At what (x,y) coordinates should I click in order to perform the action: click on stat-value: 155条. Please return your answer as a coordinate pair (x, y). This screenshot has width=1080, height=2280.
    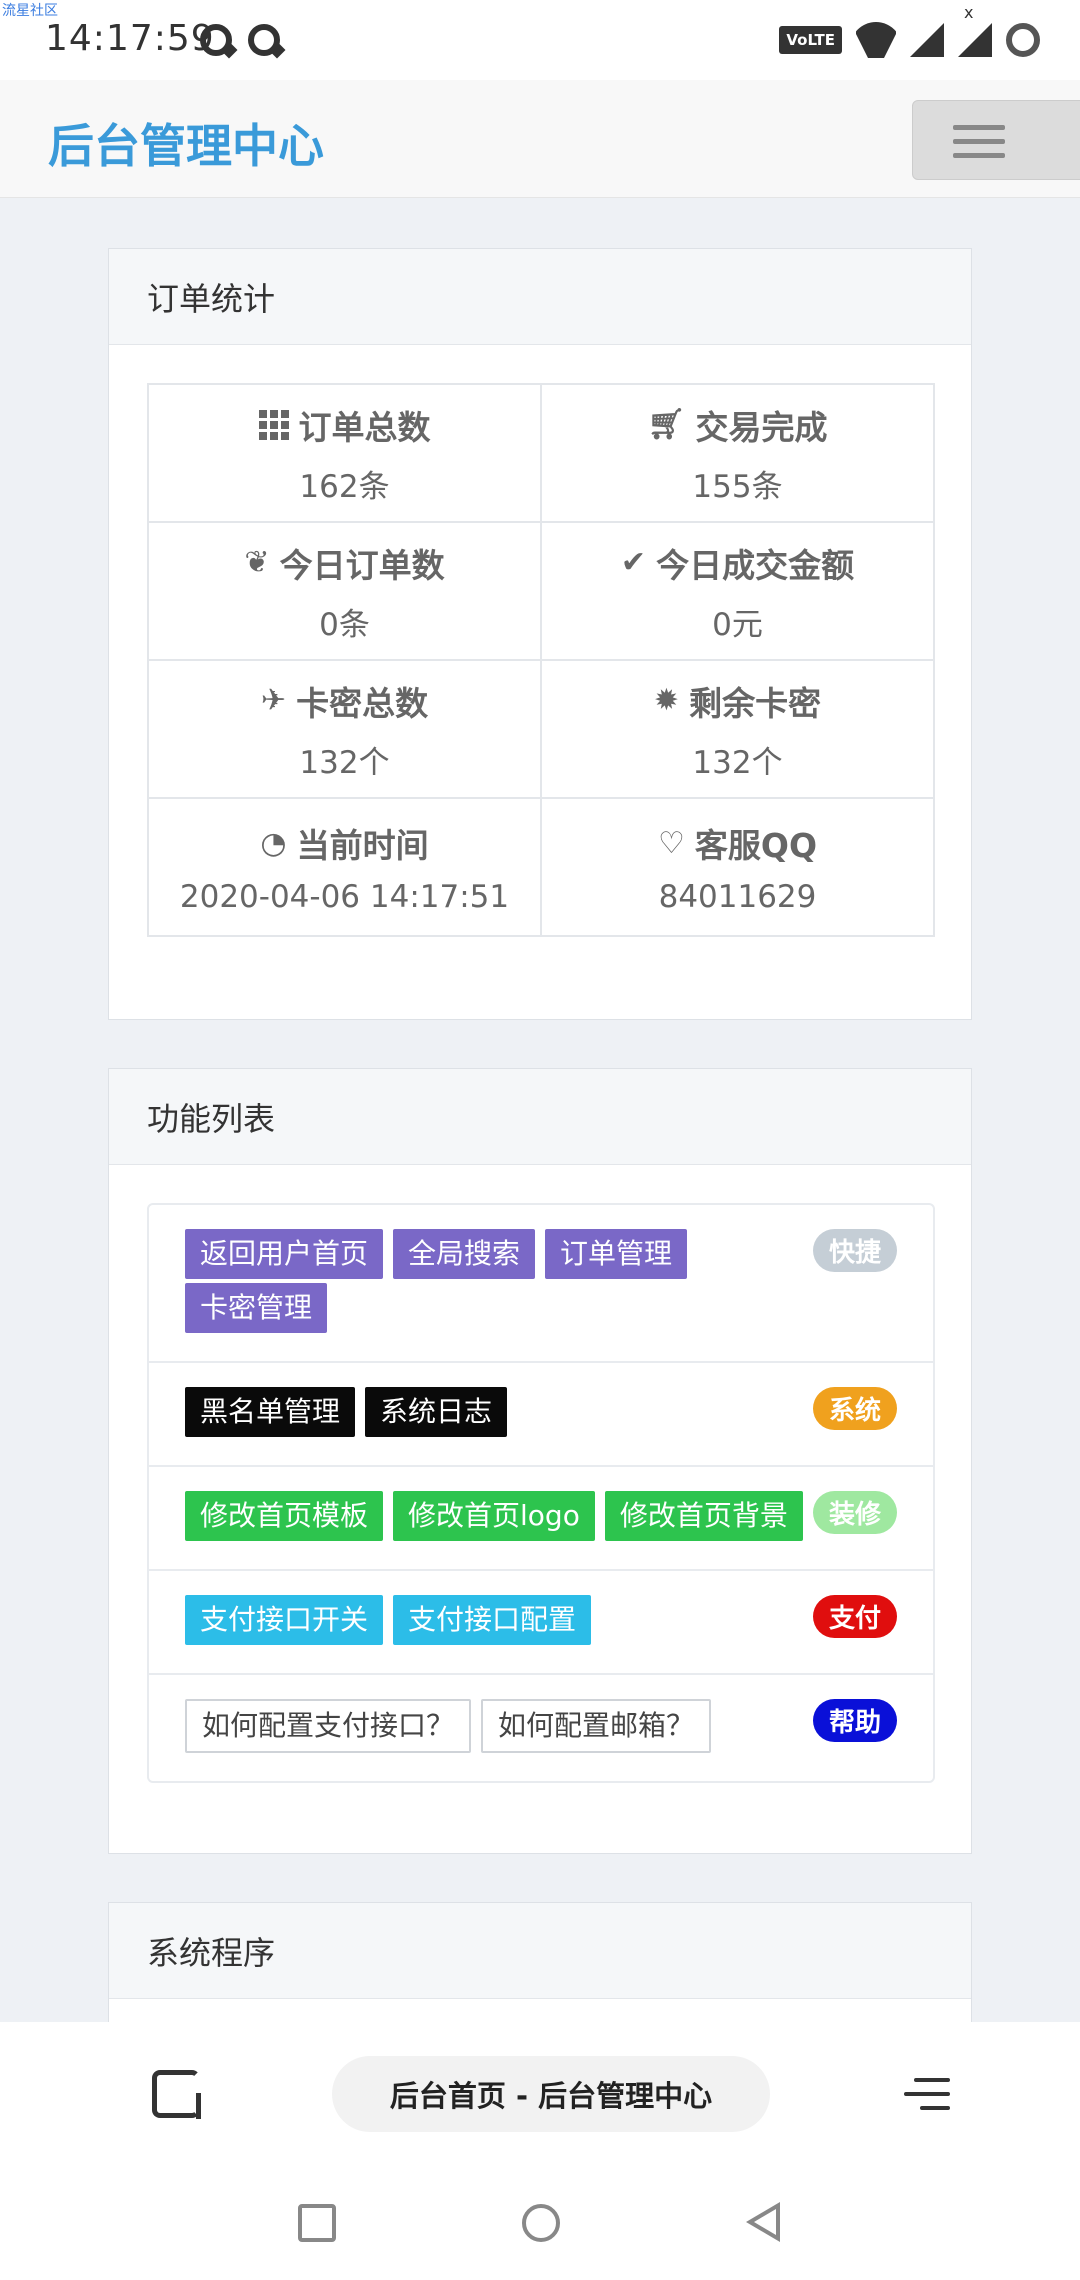
    Looking at the image, I should click on (737, 486).